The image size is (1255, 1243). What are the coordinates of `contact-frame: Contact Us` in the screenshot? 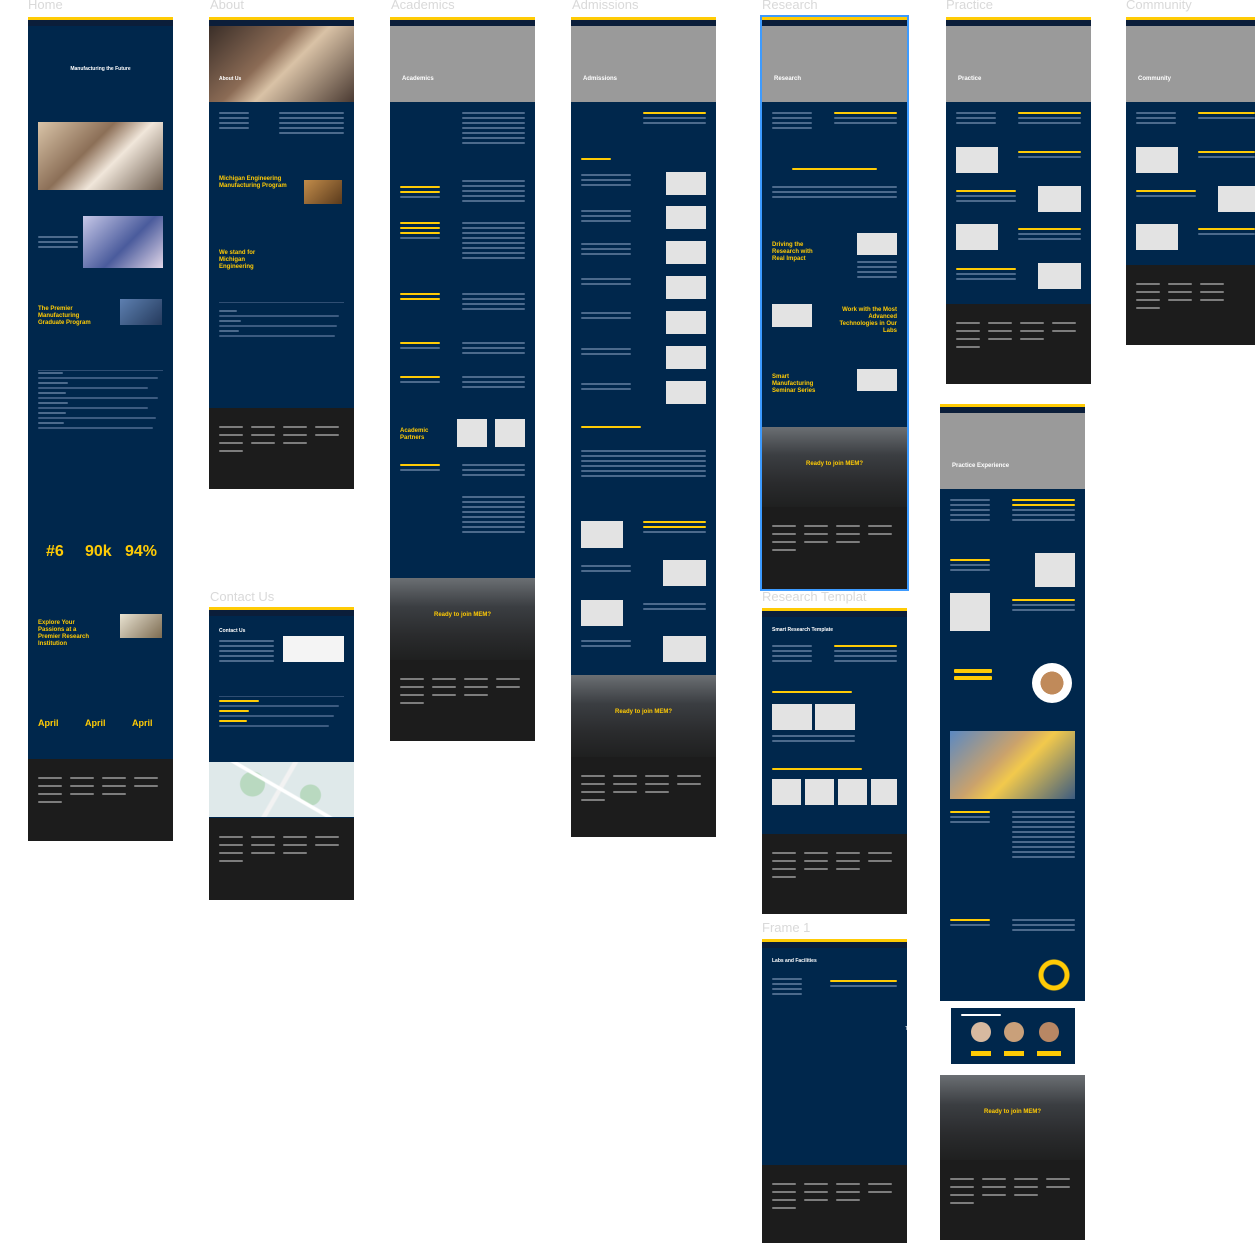 It's located at (281, 753).